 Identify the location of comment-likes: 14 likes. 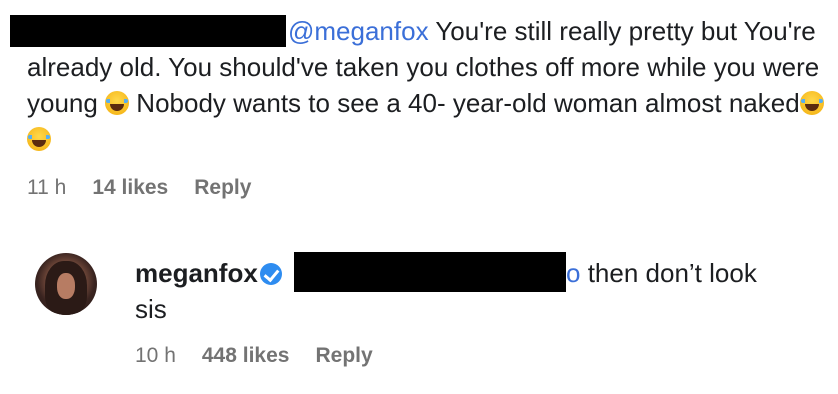
(130, 188).